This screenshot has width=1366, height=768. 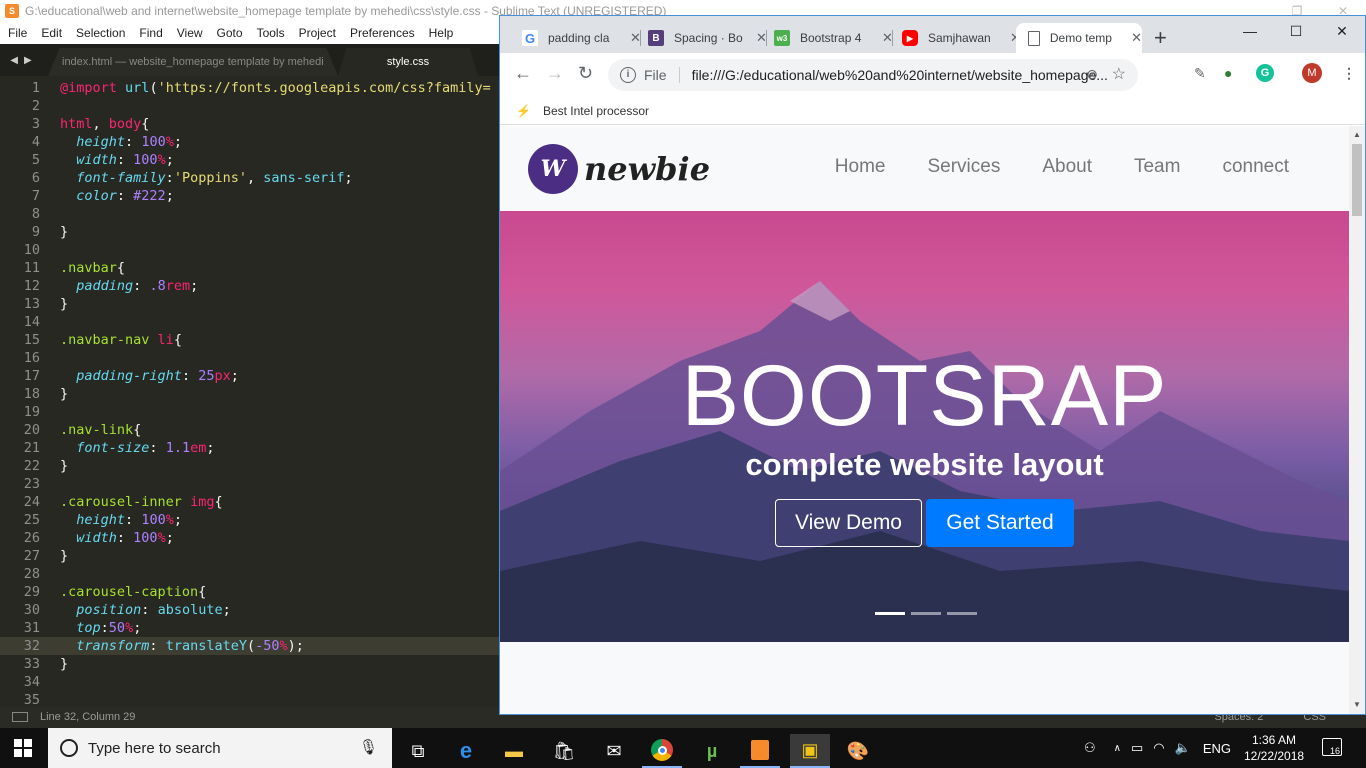 I want to click on nav-link-connect: connect, so click(x=1255, y=167).